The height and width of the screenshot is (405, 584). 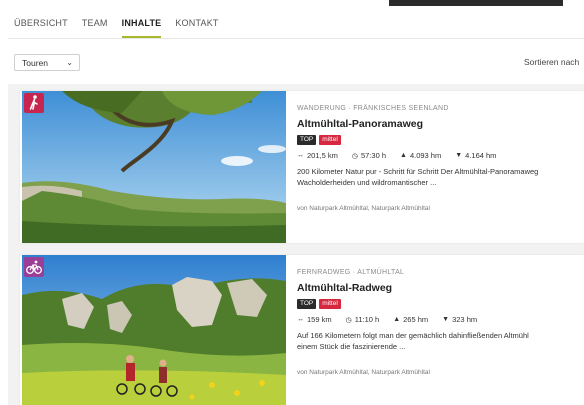 I want to click on distance-value: 159 km, so click(x=319, y=319).